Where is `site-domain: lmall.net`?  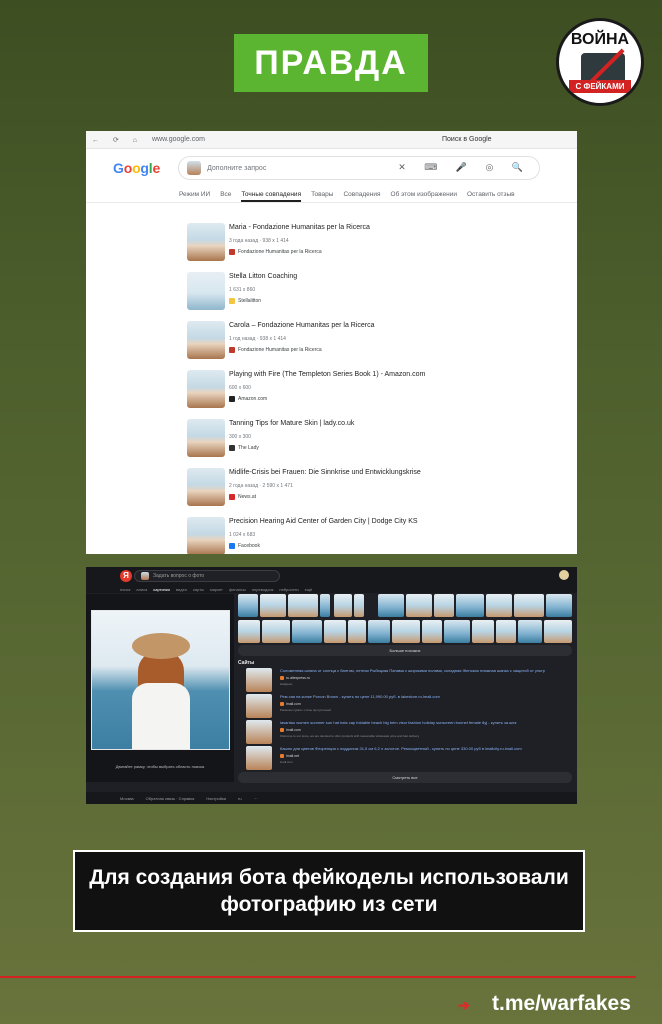 site-domain: lmall.net is located at coordinates (289, 756).